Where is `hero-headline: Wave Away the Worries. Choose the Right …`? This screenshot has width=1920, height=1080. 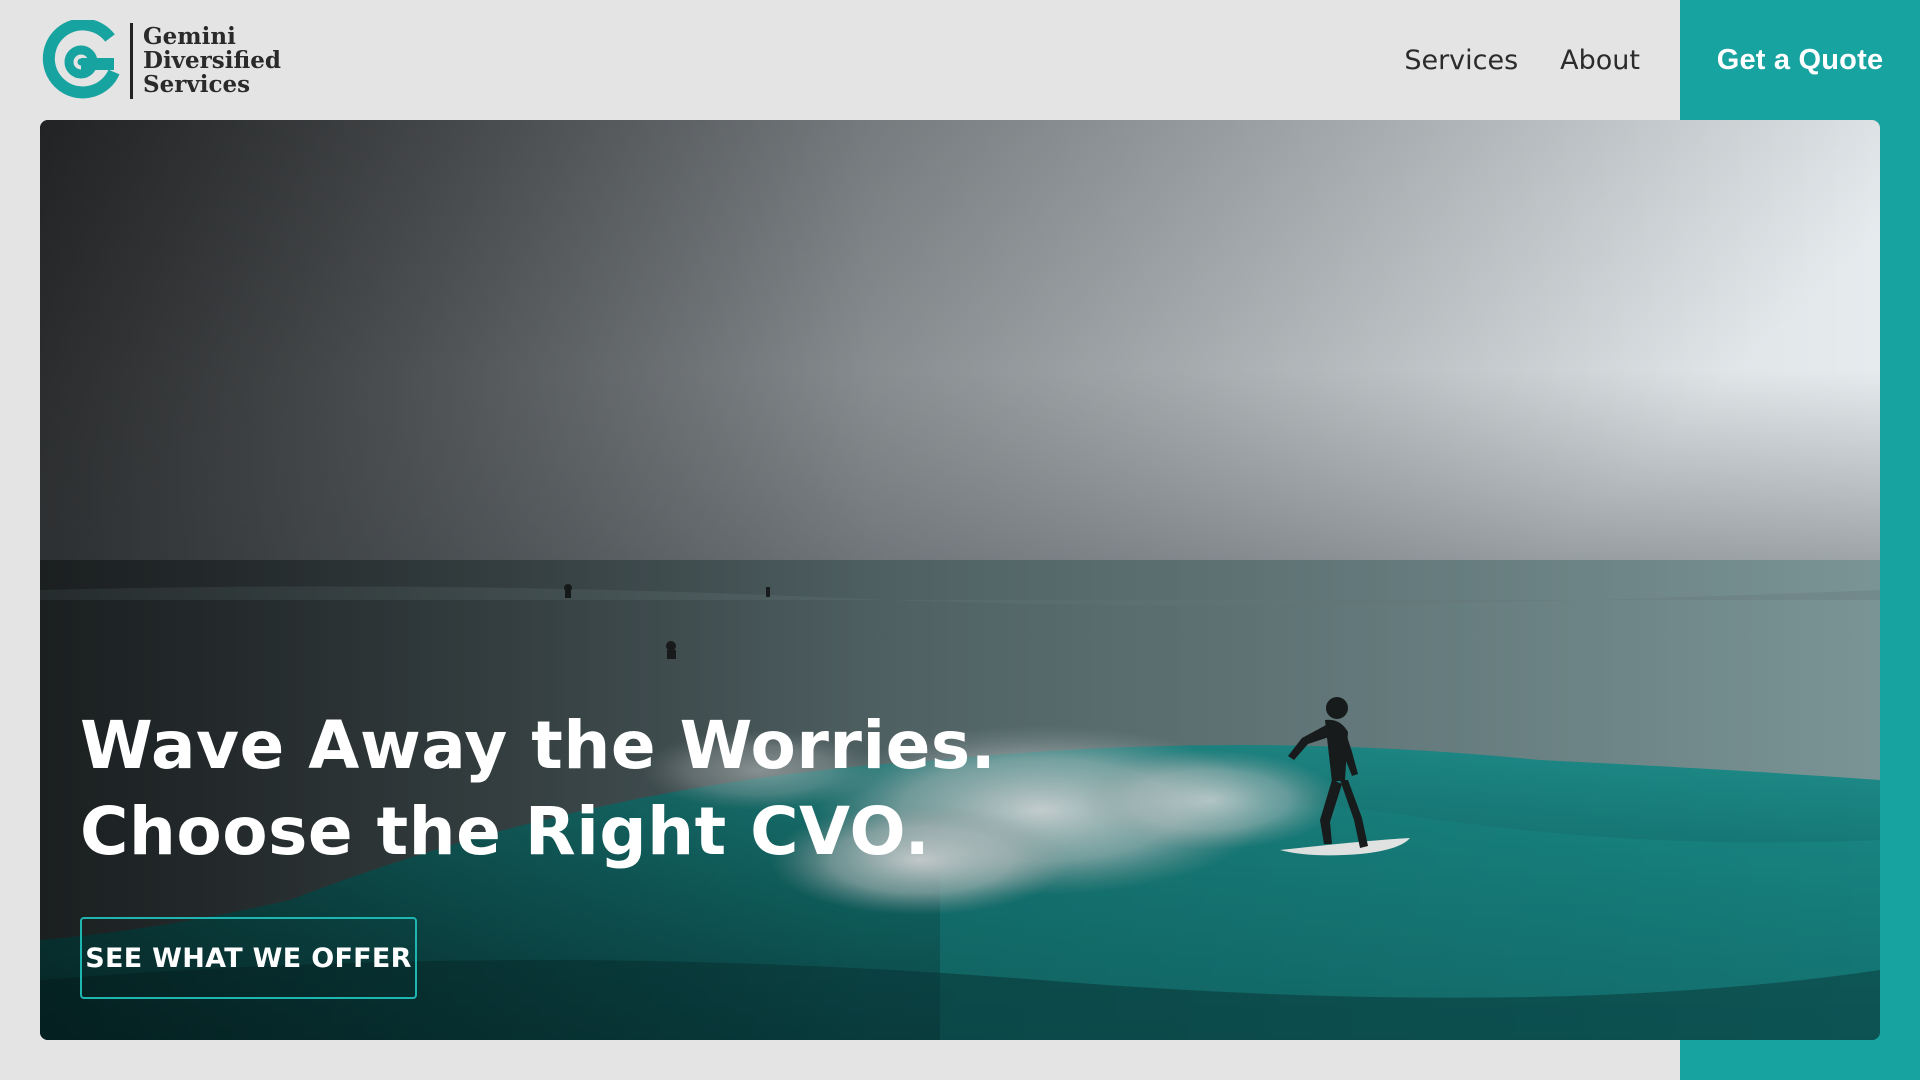 hero-headline: Wave Away the Worries. Choose the Right … is located at coordinates (538, 789).